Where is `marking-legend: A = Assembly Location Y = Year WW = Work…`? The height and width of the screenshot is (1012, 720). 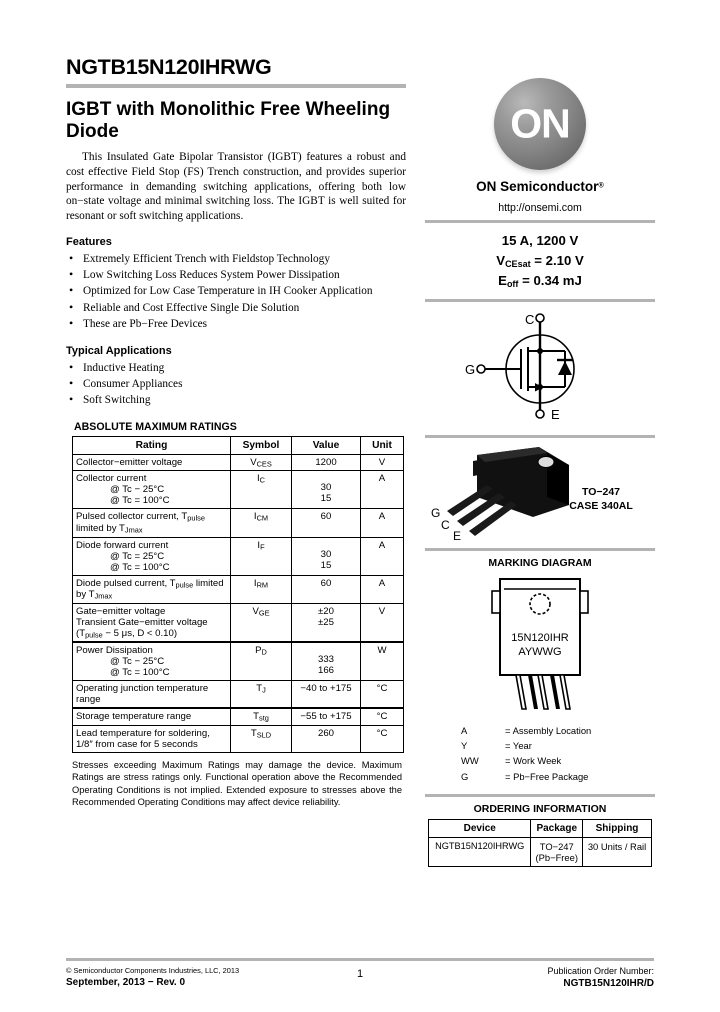 marking-legend: A = Assembly Location Y = Year WW = Work… is located at coordinates (526, 753).